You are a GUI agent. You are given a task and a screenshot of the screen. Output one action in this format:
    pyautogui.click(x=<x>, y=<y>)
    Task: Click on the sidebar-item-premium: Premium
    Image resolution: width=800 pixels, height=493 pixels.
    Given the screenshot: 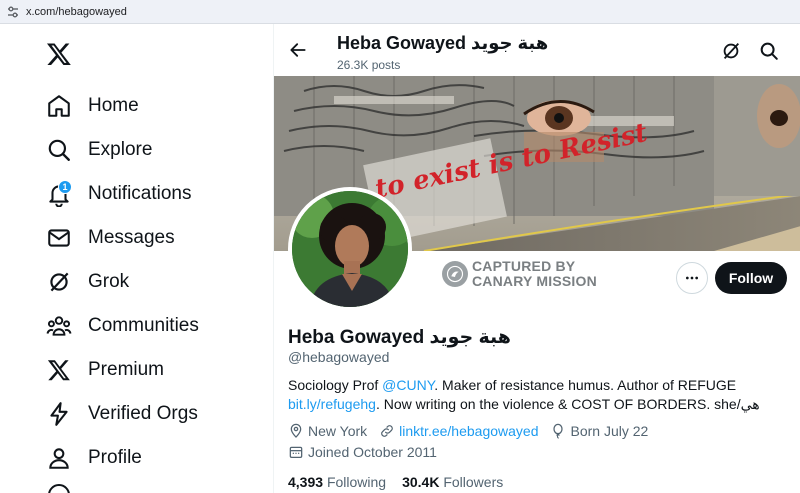 What is the action you would take?
    pyautogui.click(x=104, y=370)
    